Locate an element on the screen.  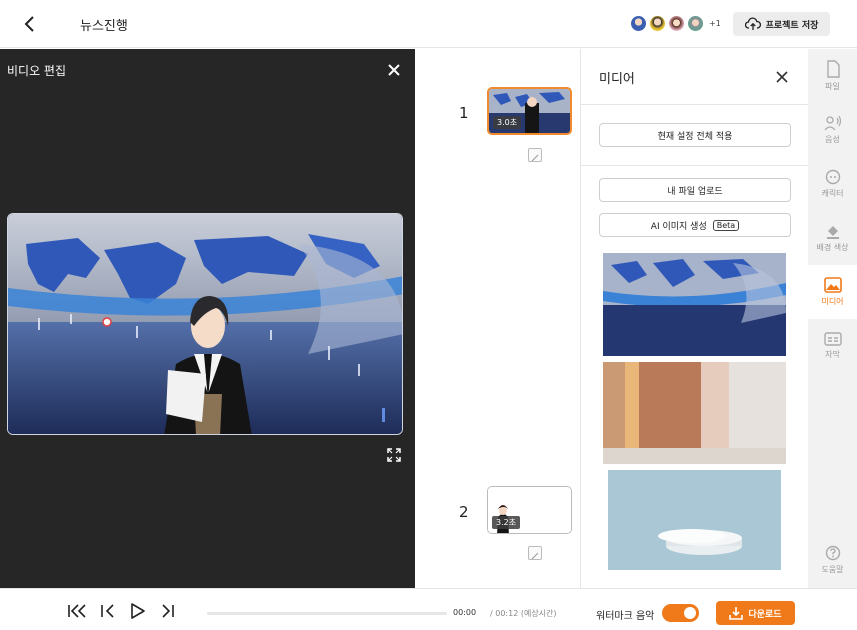
sidebar-item-caption: 자막 is located at coordinates (832, 346).